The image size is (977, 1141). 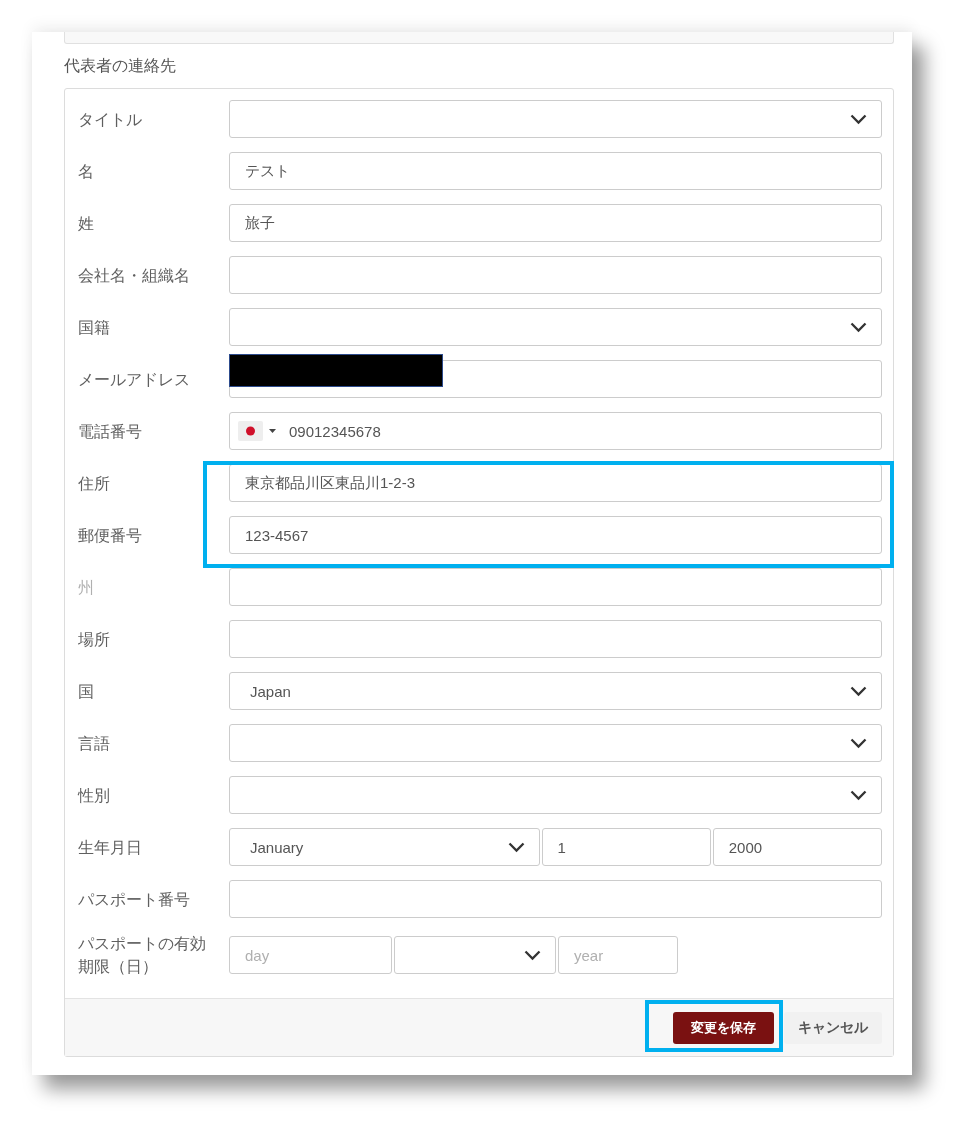 What do you see at coordinates (120, 66) in the screenshot?
I see `section-title: 代表者の連絡先` at bounding box center [120, 66].